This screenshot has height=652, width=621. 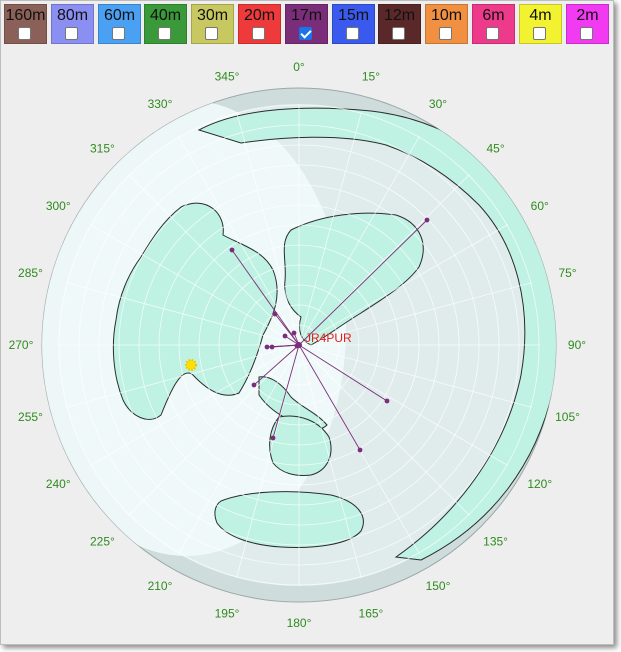 I want to click on band-button-4m: 4m, so click(x=540, y=24).